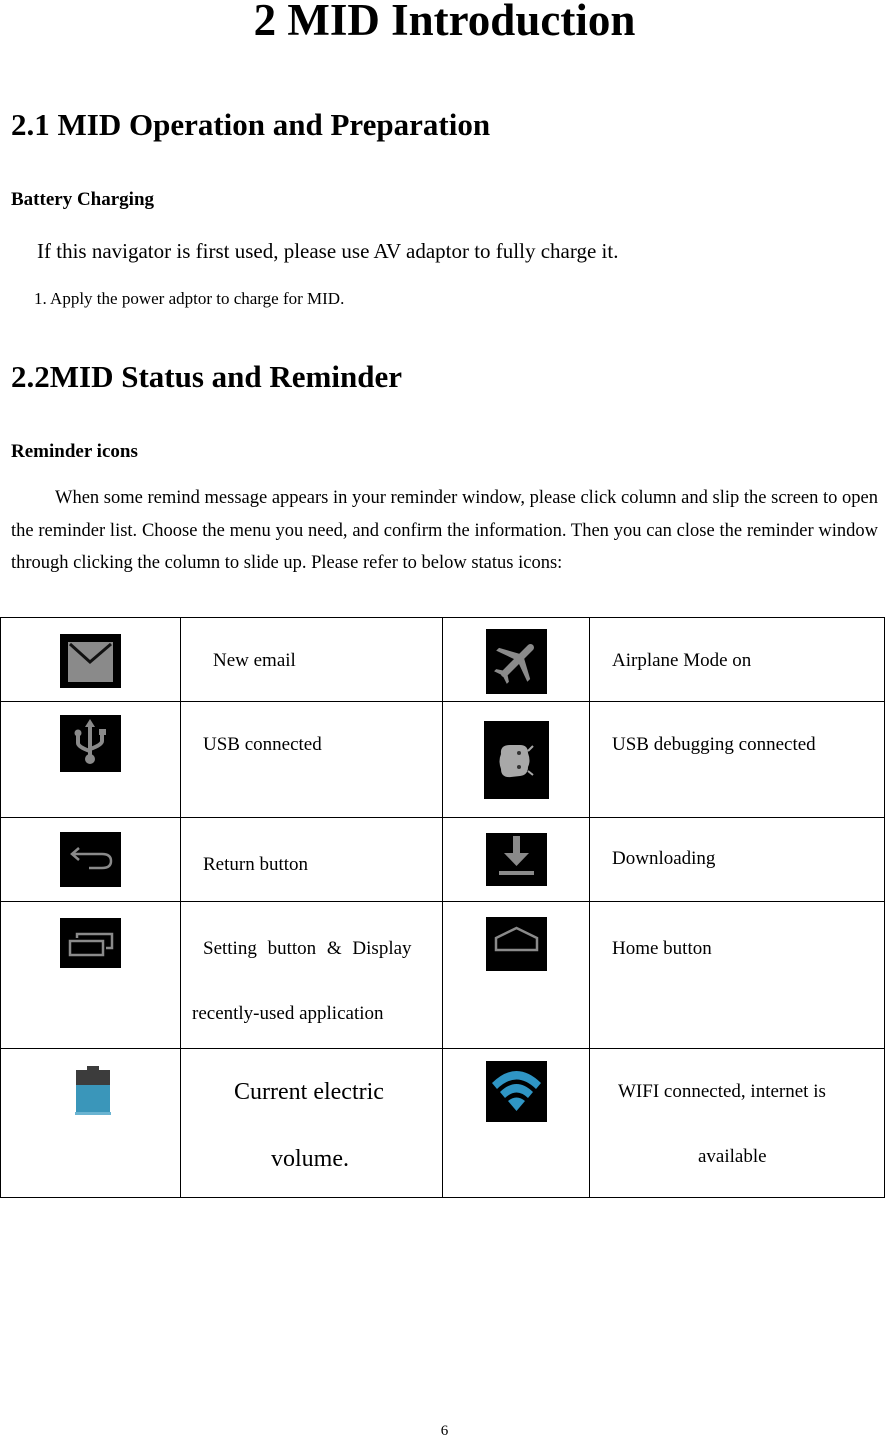 The width and height of the screenshot is (889, 1439). What do you see at coordinates (311, 659) in the screenshot?
I see `label-cell: New email` at bounding box center [311, 659].